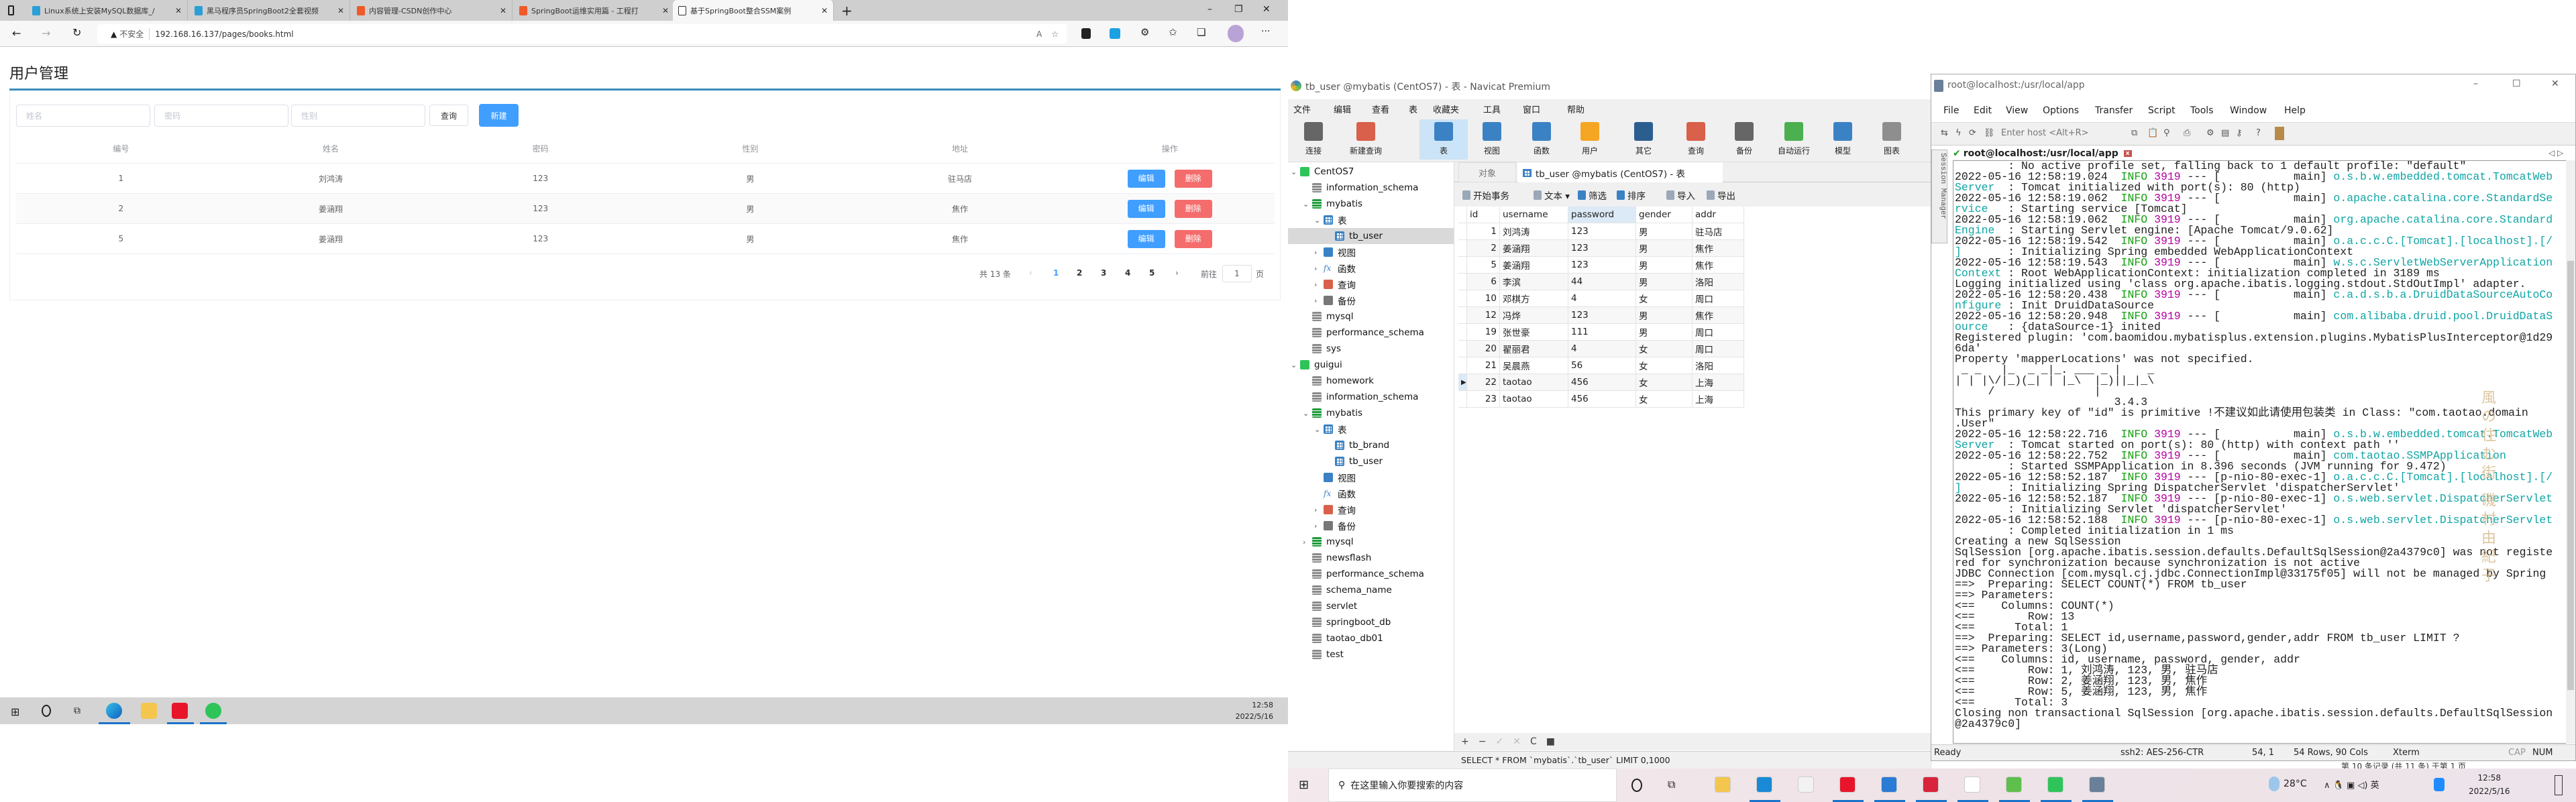  What do you see at coordinates (1446, 109) in the screenshot?
I see `menu-4: 收藏夹` at bounding box center [1446, 109].